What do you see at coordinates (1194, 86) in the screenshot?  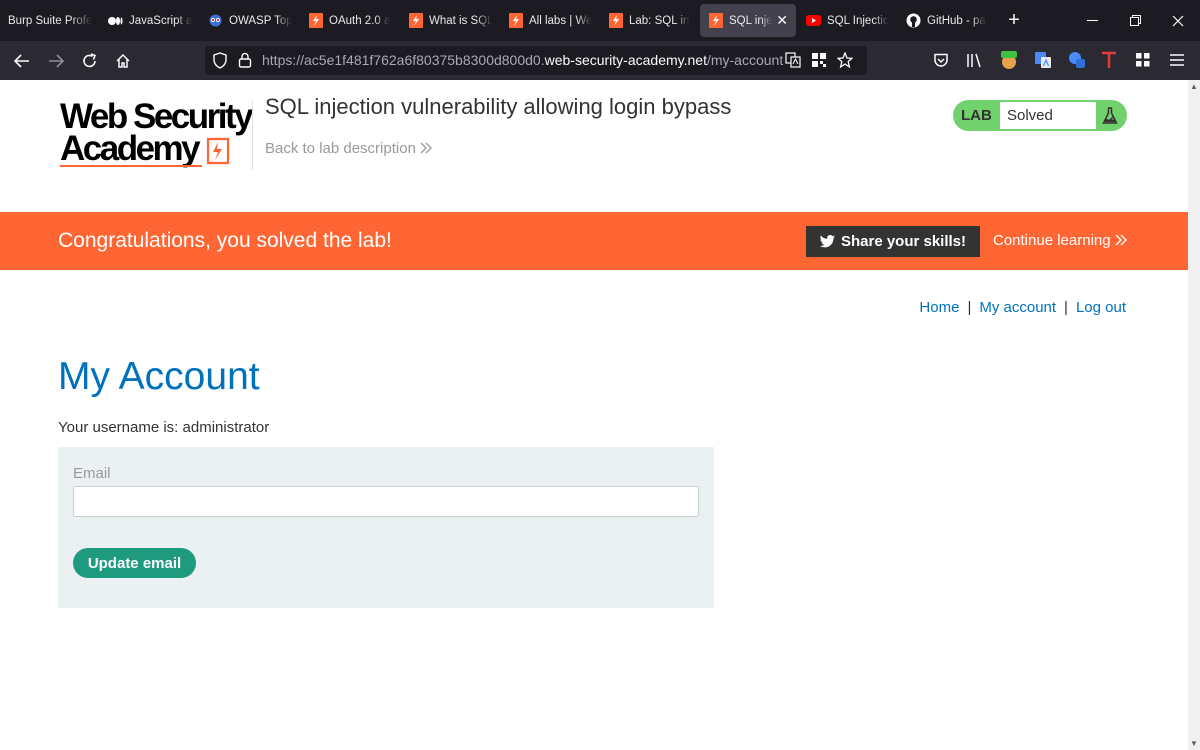 I see `scroll-up-icon: ▲` at bounding box center [1194, 86].